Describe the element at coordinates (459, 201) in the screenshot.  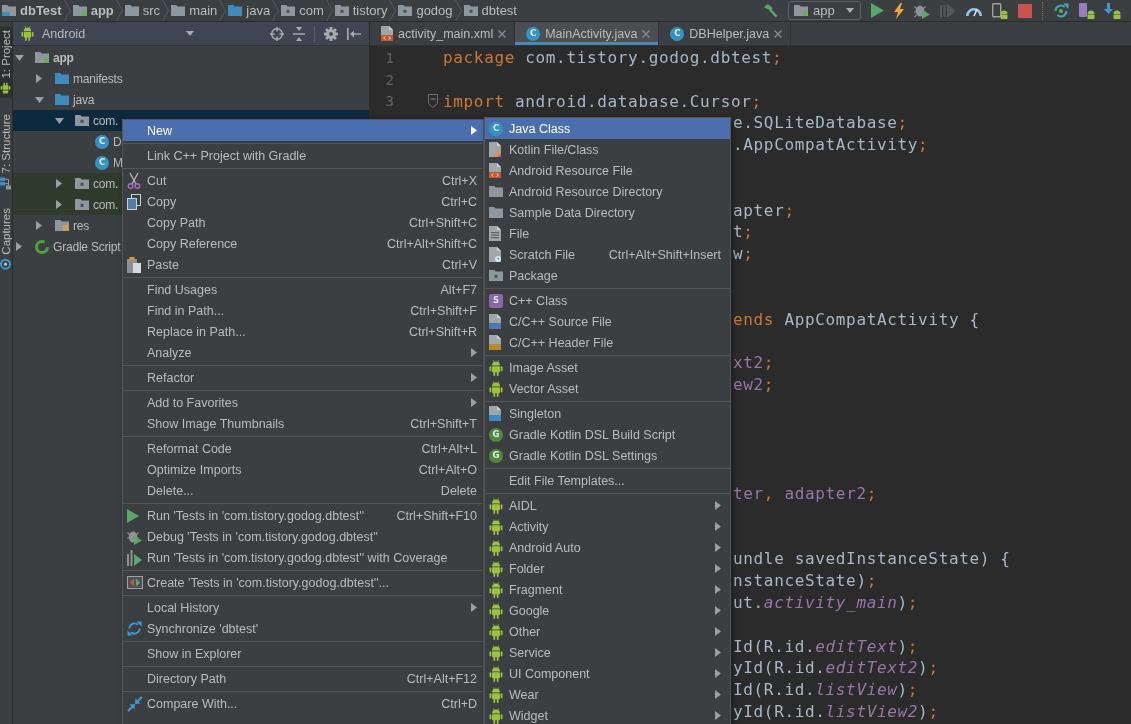
I see `shortcut-text: Ctrl+C` at that location.